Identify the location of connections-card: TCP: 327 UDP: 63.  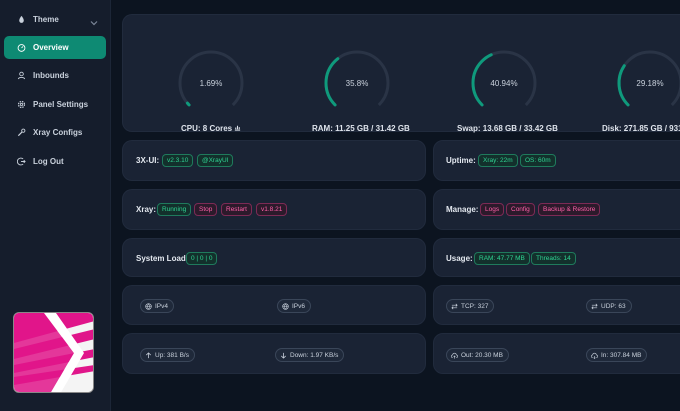
(556, 305).